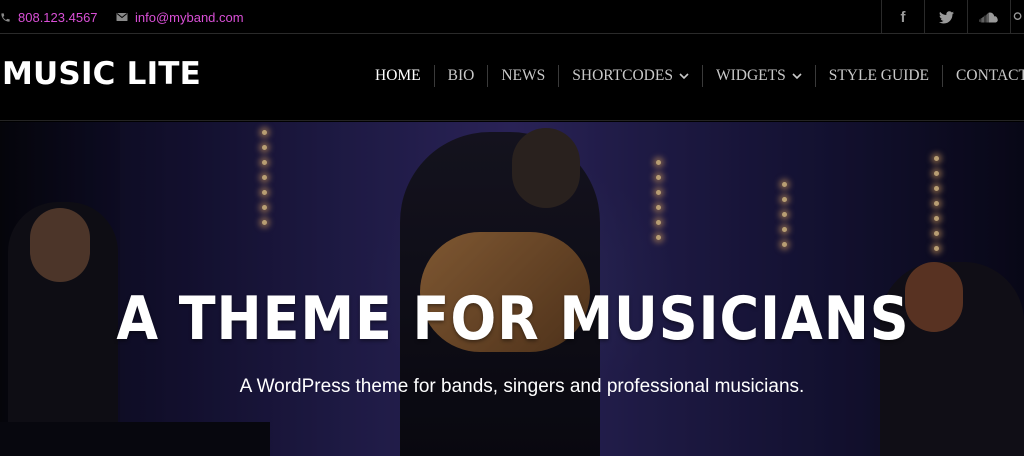 The image size is (1024, 456). Describe the element at coordinates (902, 17) in the screenshot. I see `facebook-icon: f` at that location.